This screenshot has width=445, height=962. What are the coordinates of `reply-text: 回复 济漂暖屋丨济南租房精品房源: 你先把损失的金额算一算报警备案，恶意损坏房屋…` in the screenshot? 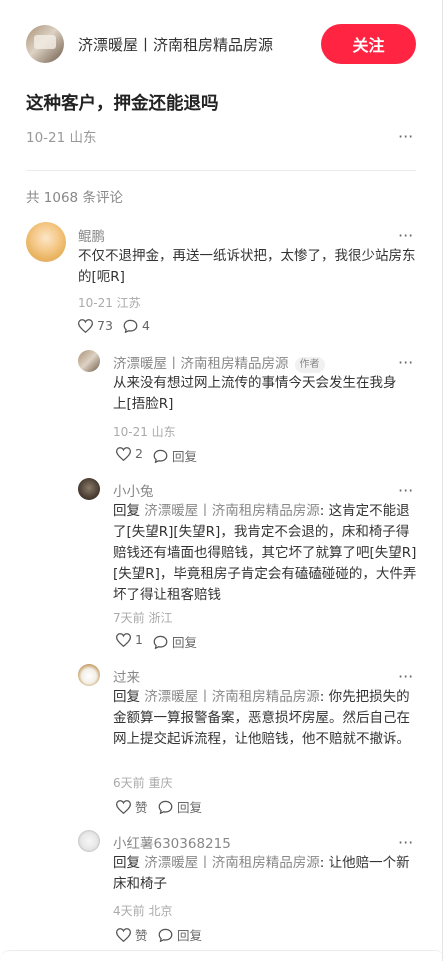 It's located at (265, 718).